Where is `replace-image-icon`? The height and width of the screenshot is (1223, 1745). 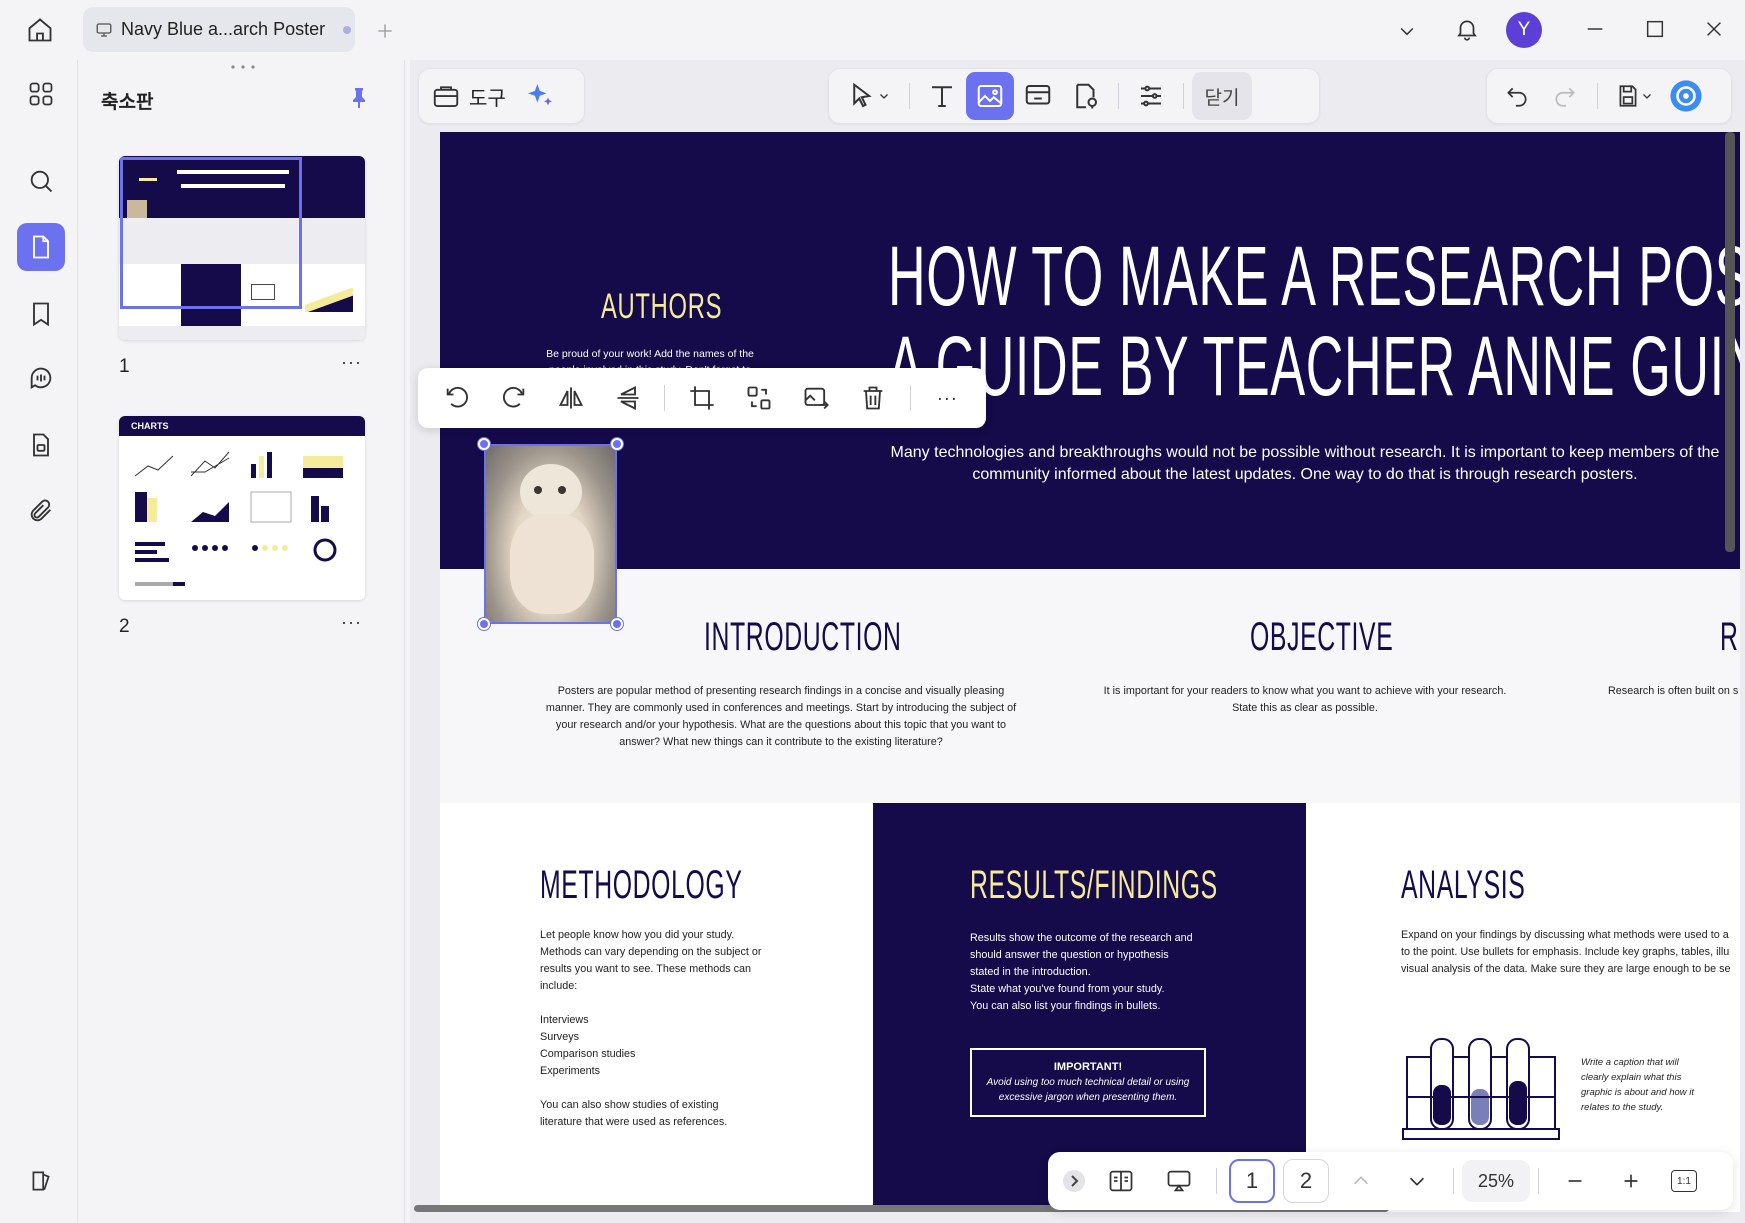
replace-image-icon is located at coordinates (759, 398).